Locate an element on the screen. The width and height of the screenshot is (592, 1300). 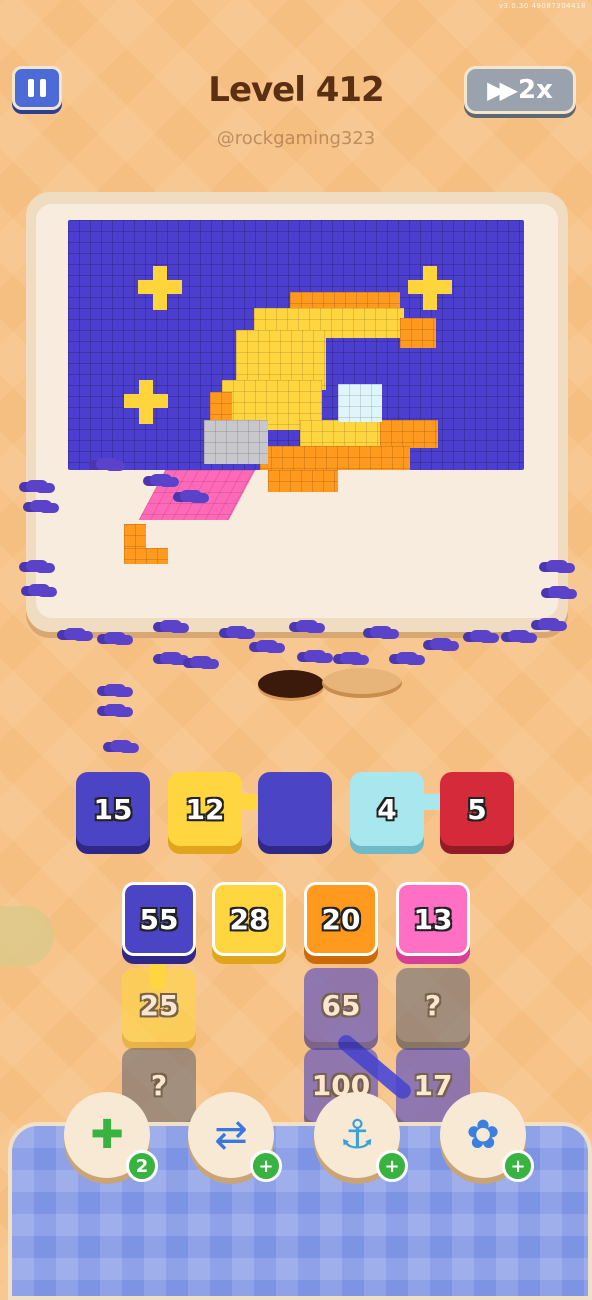
creator-handle: @rockgaming323 is located at coordinates (296, 138).